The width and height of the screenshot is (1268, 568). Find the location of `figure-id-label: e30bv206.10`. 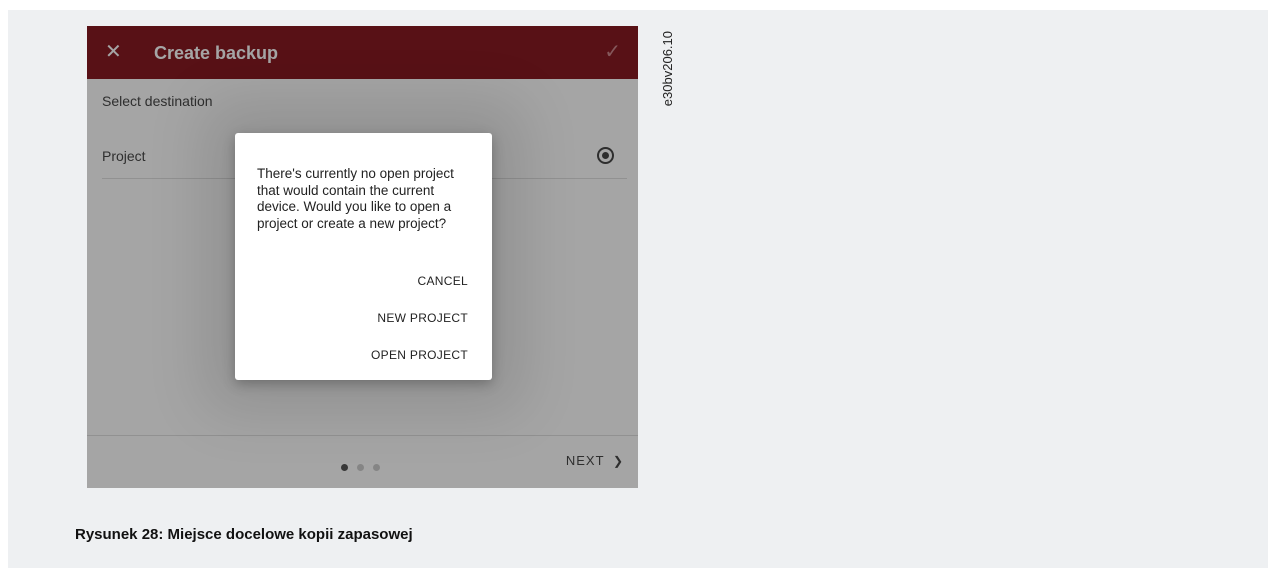

figure-id-label: e30bv206.10 is located at coordinates (667, 69).